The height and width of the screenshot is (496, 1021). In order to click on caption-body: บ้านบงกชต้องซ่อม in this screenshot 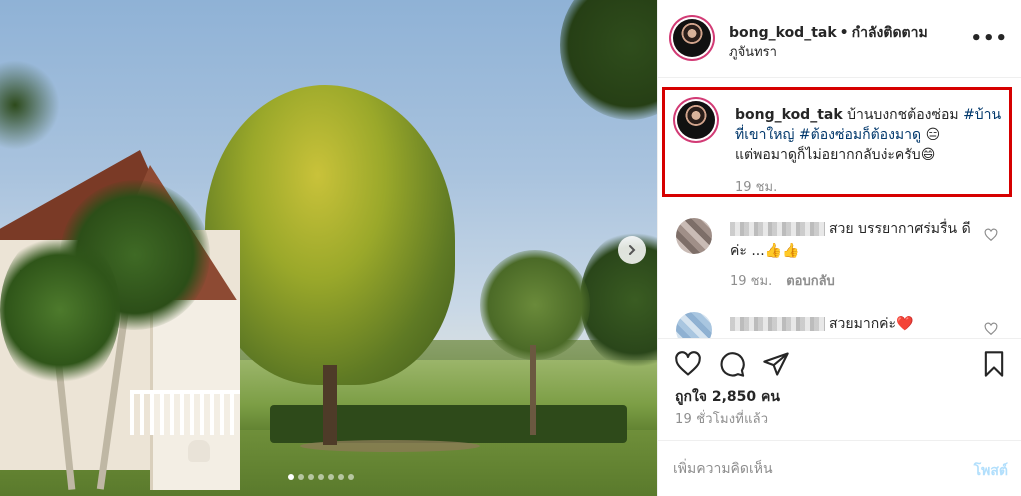, I will do `click(903, 115)`.